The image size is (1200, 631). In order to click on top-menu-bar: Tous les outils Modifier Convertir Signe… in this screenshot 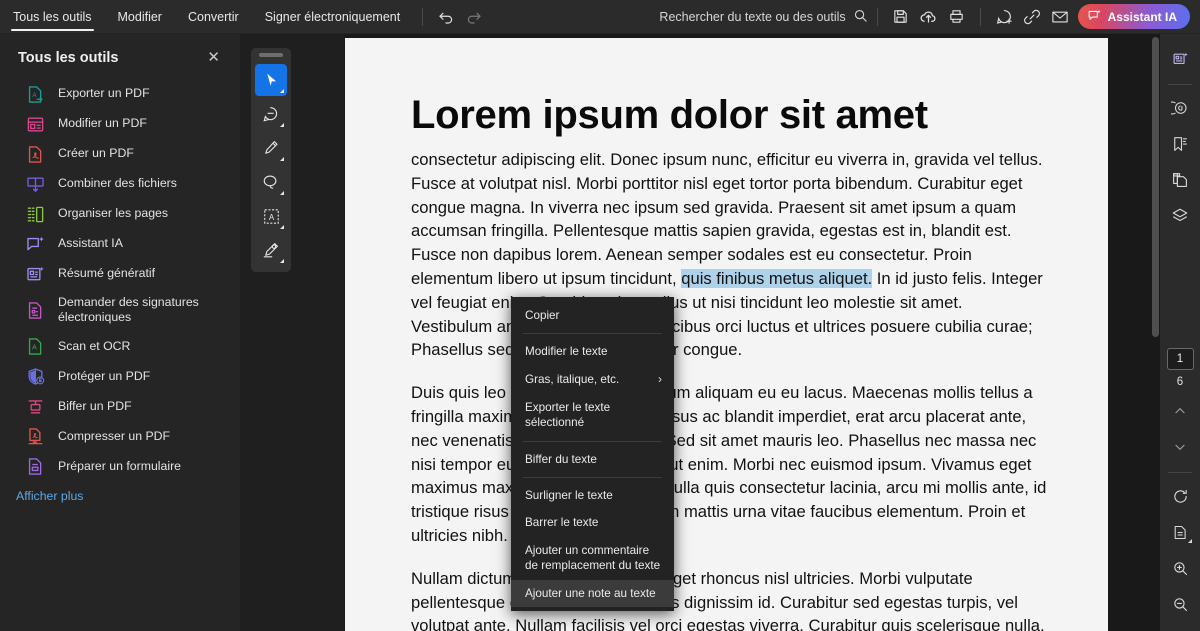, I will do `click(600, 17)`.